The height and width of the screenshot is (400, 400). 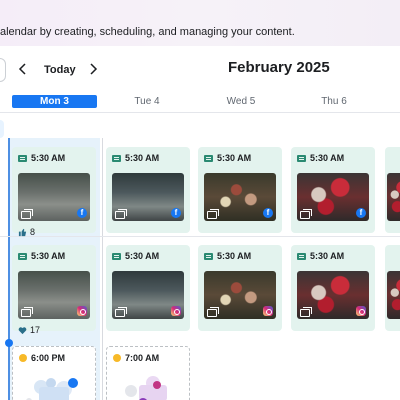 What do you see at coordinates (54, 373) in the screenshot?
I see `planned-post-card: 6:00 PM` at bounding box center [54, 373].